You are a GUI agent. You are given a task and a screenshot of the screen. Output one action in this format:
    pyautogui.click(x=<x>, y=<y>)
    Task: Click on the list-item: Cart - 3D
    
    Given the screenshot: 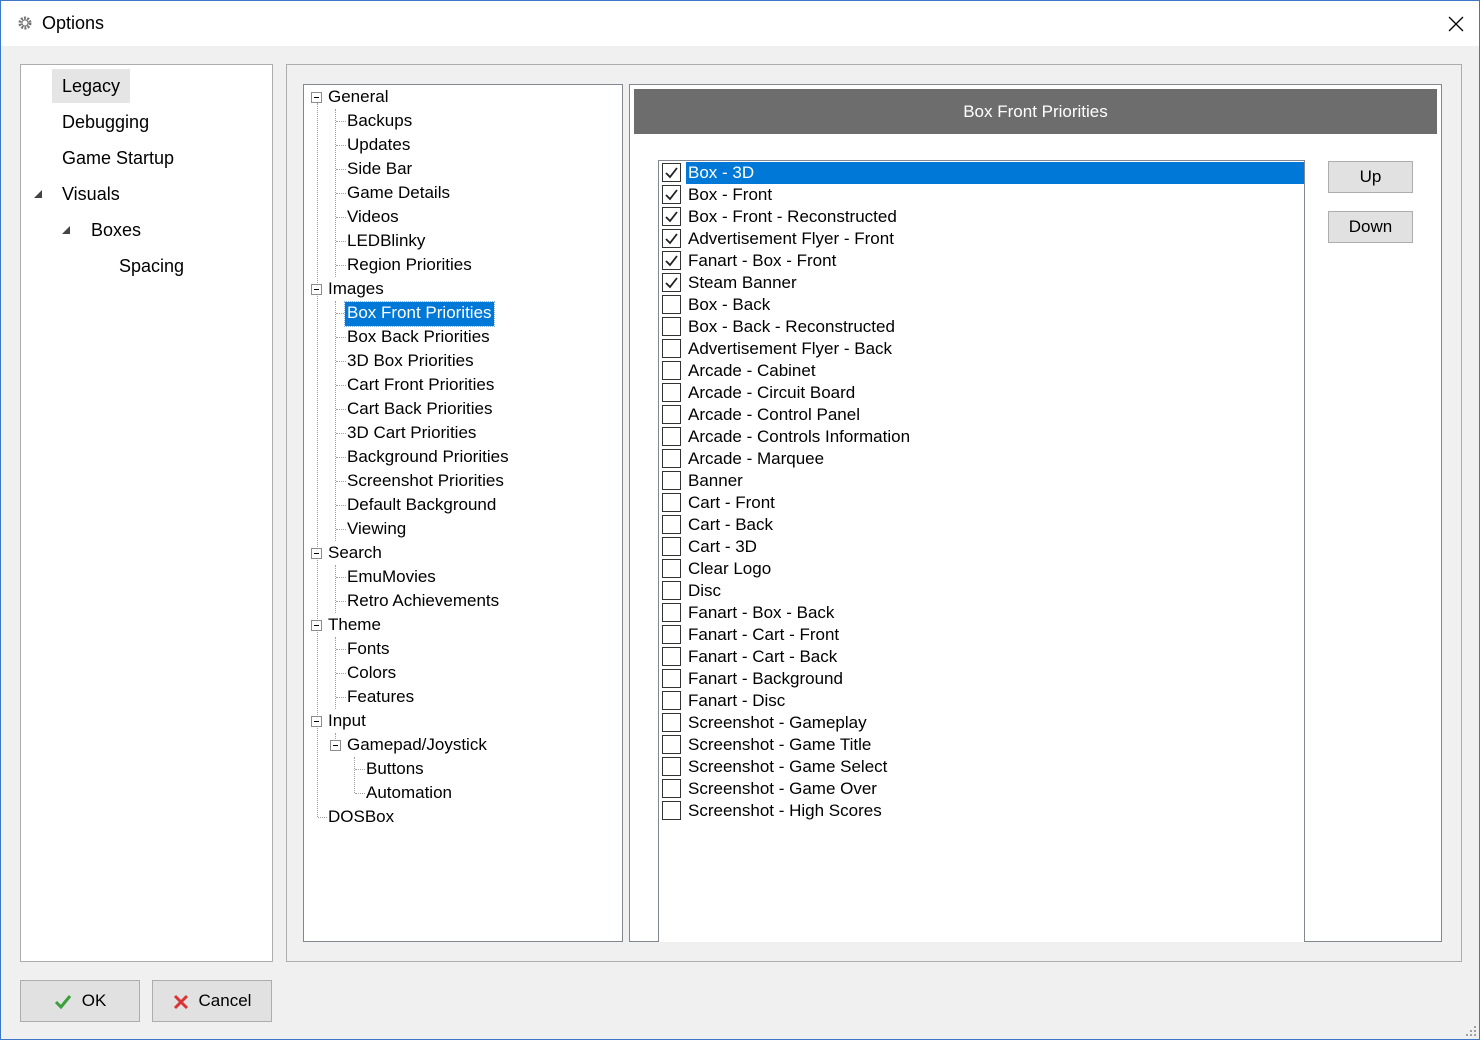 What is the action you would take?
    pyautogui.click(x=981, y=547)
    